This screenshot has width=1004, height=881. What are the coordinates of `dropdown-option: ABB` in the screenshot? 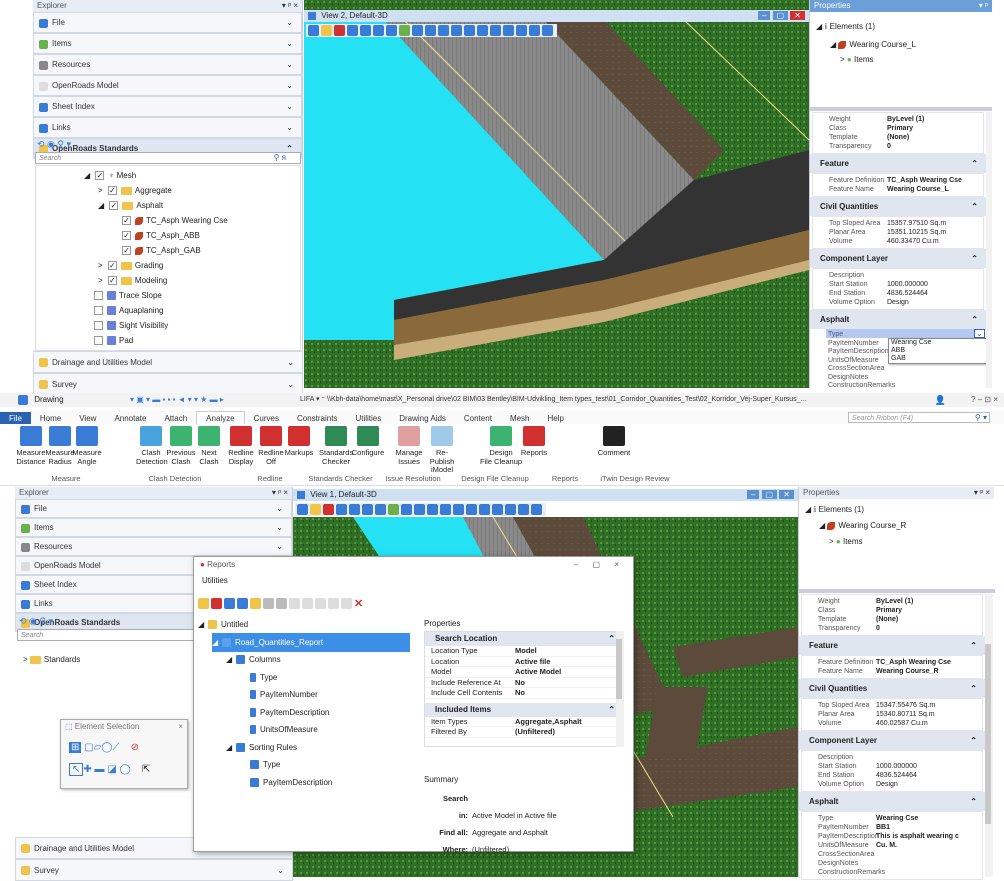 It's located at (938, 351).